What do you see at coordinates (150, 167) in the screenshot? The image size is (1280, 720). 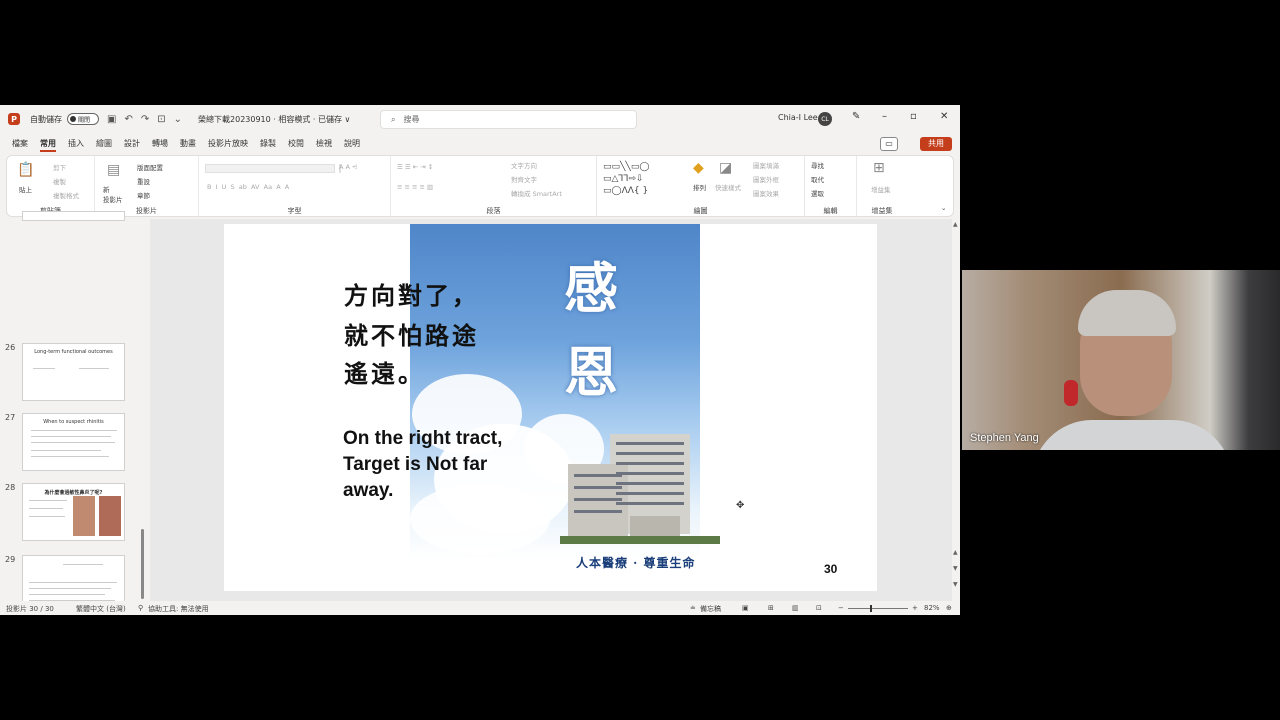 I see `layout-button: 版面配置` at bounding box center [150, 167].